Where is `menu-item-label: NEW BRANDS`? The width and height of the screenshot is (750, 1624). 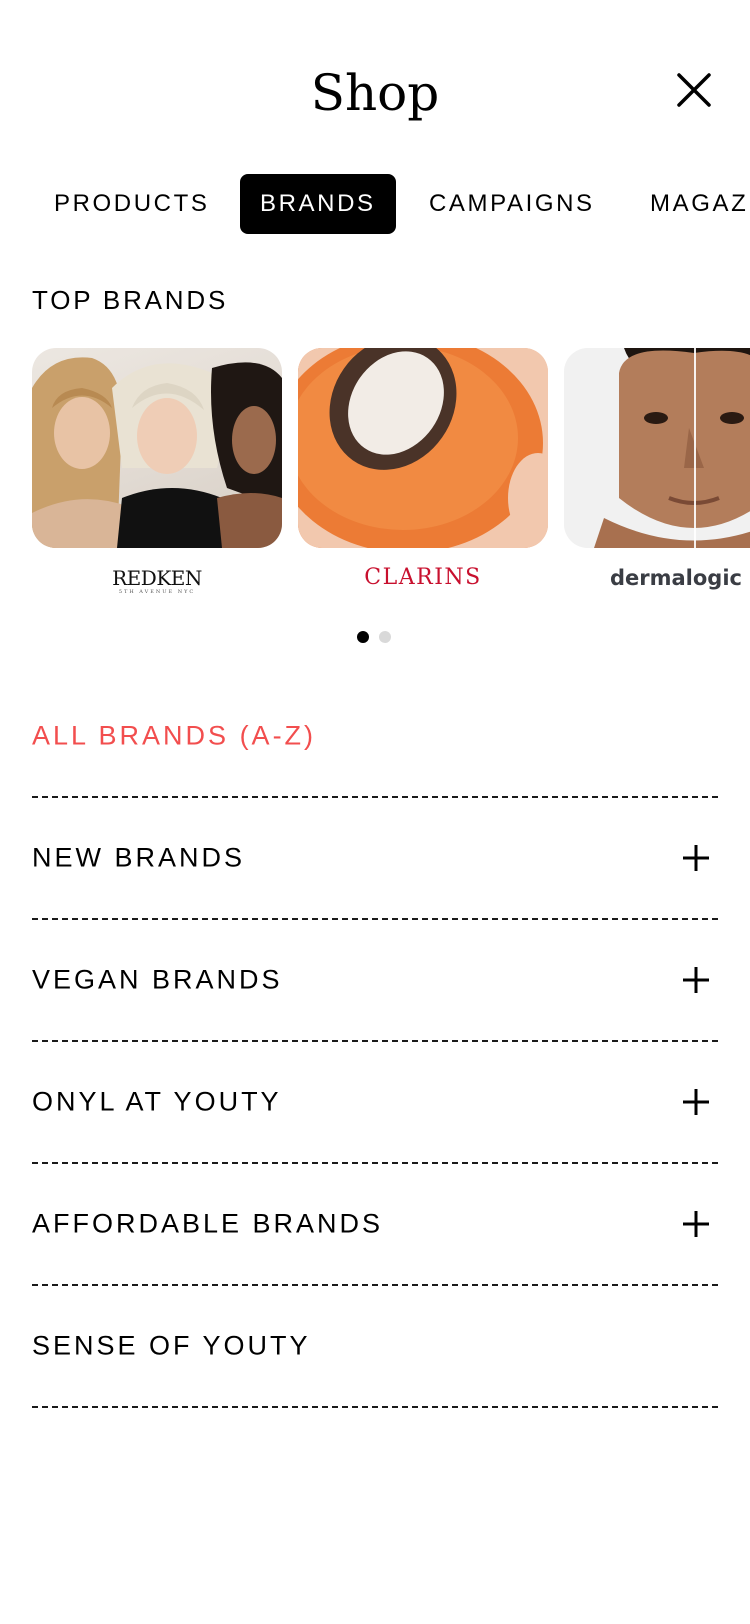 menu-item-label: NEW BRANDS is located at coordinates (139, 857).